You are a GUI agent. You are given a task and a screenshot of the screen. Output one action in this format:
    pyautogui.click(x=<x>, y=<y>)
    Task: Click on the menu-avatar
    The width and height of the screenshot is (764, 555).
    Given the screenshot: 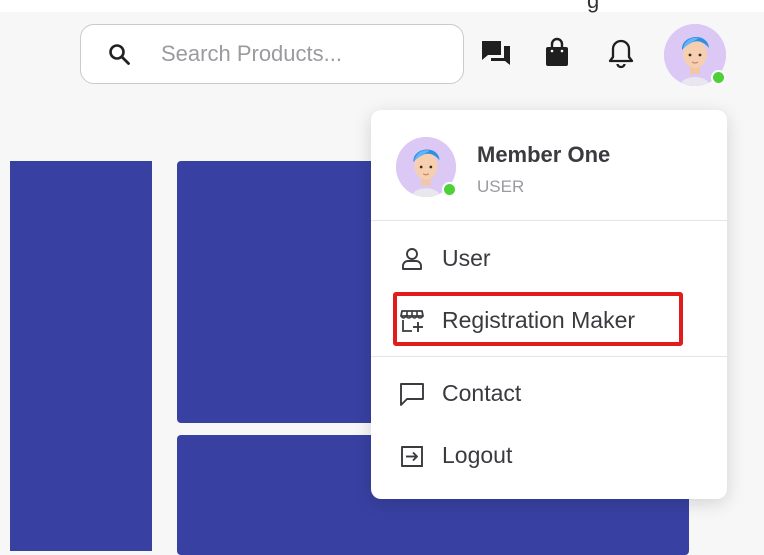 What is the action you would take?
    pyautogui.click(x=426, y=167)
    